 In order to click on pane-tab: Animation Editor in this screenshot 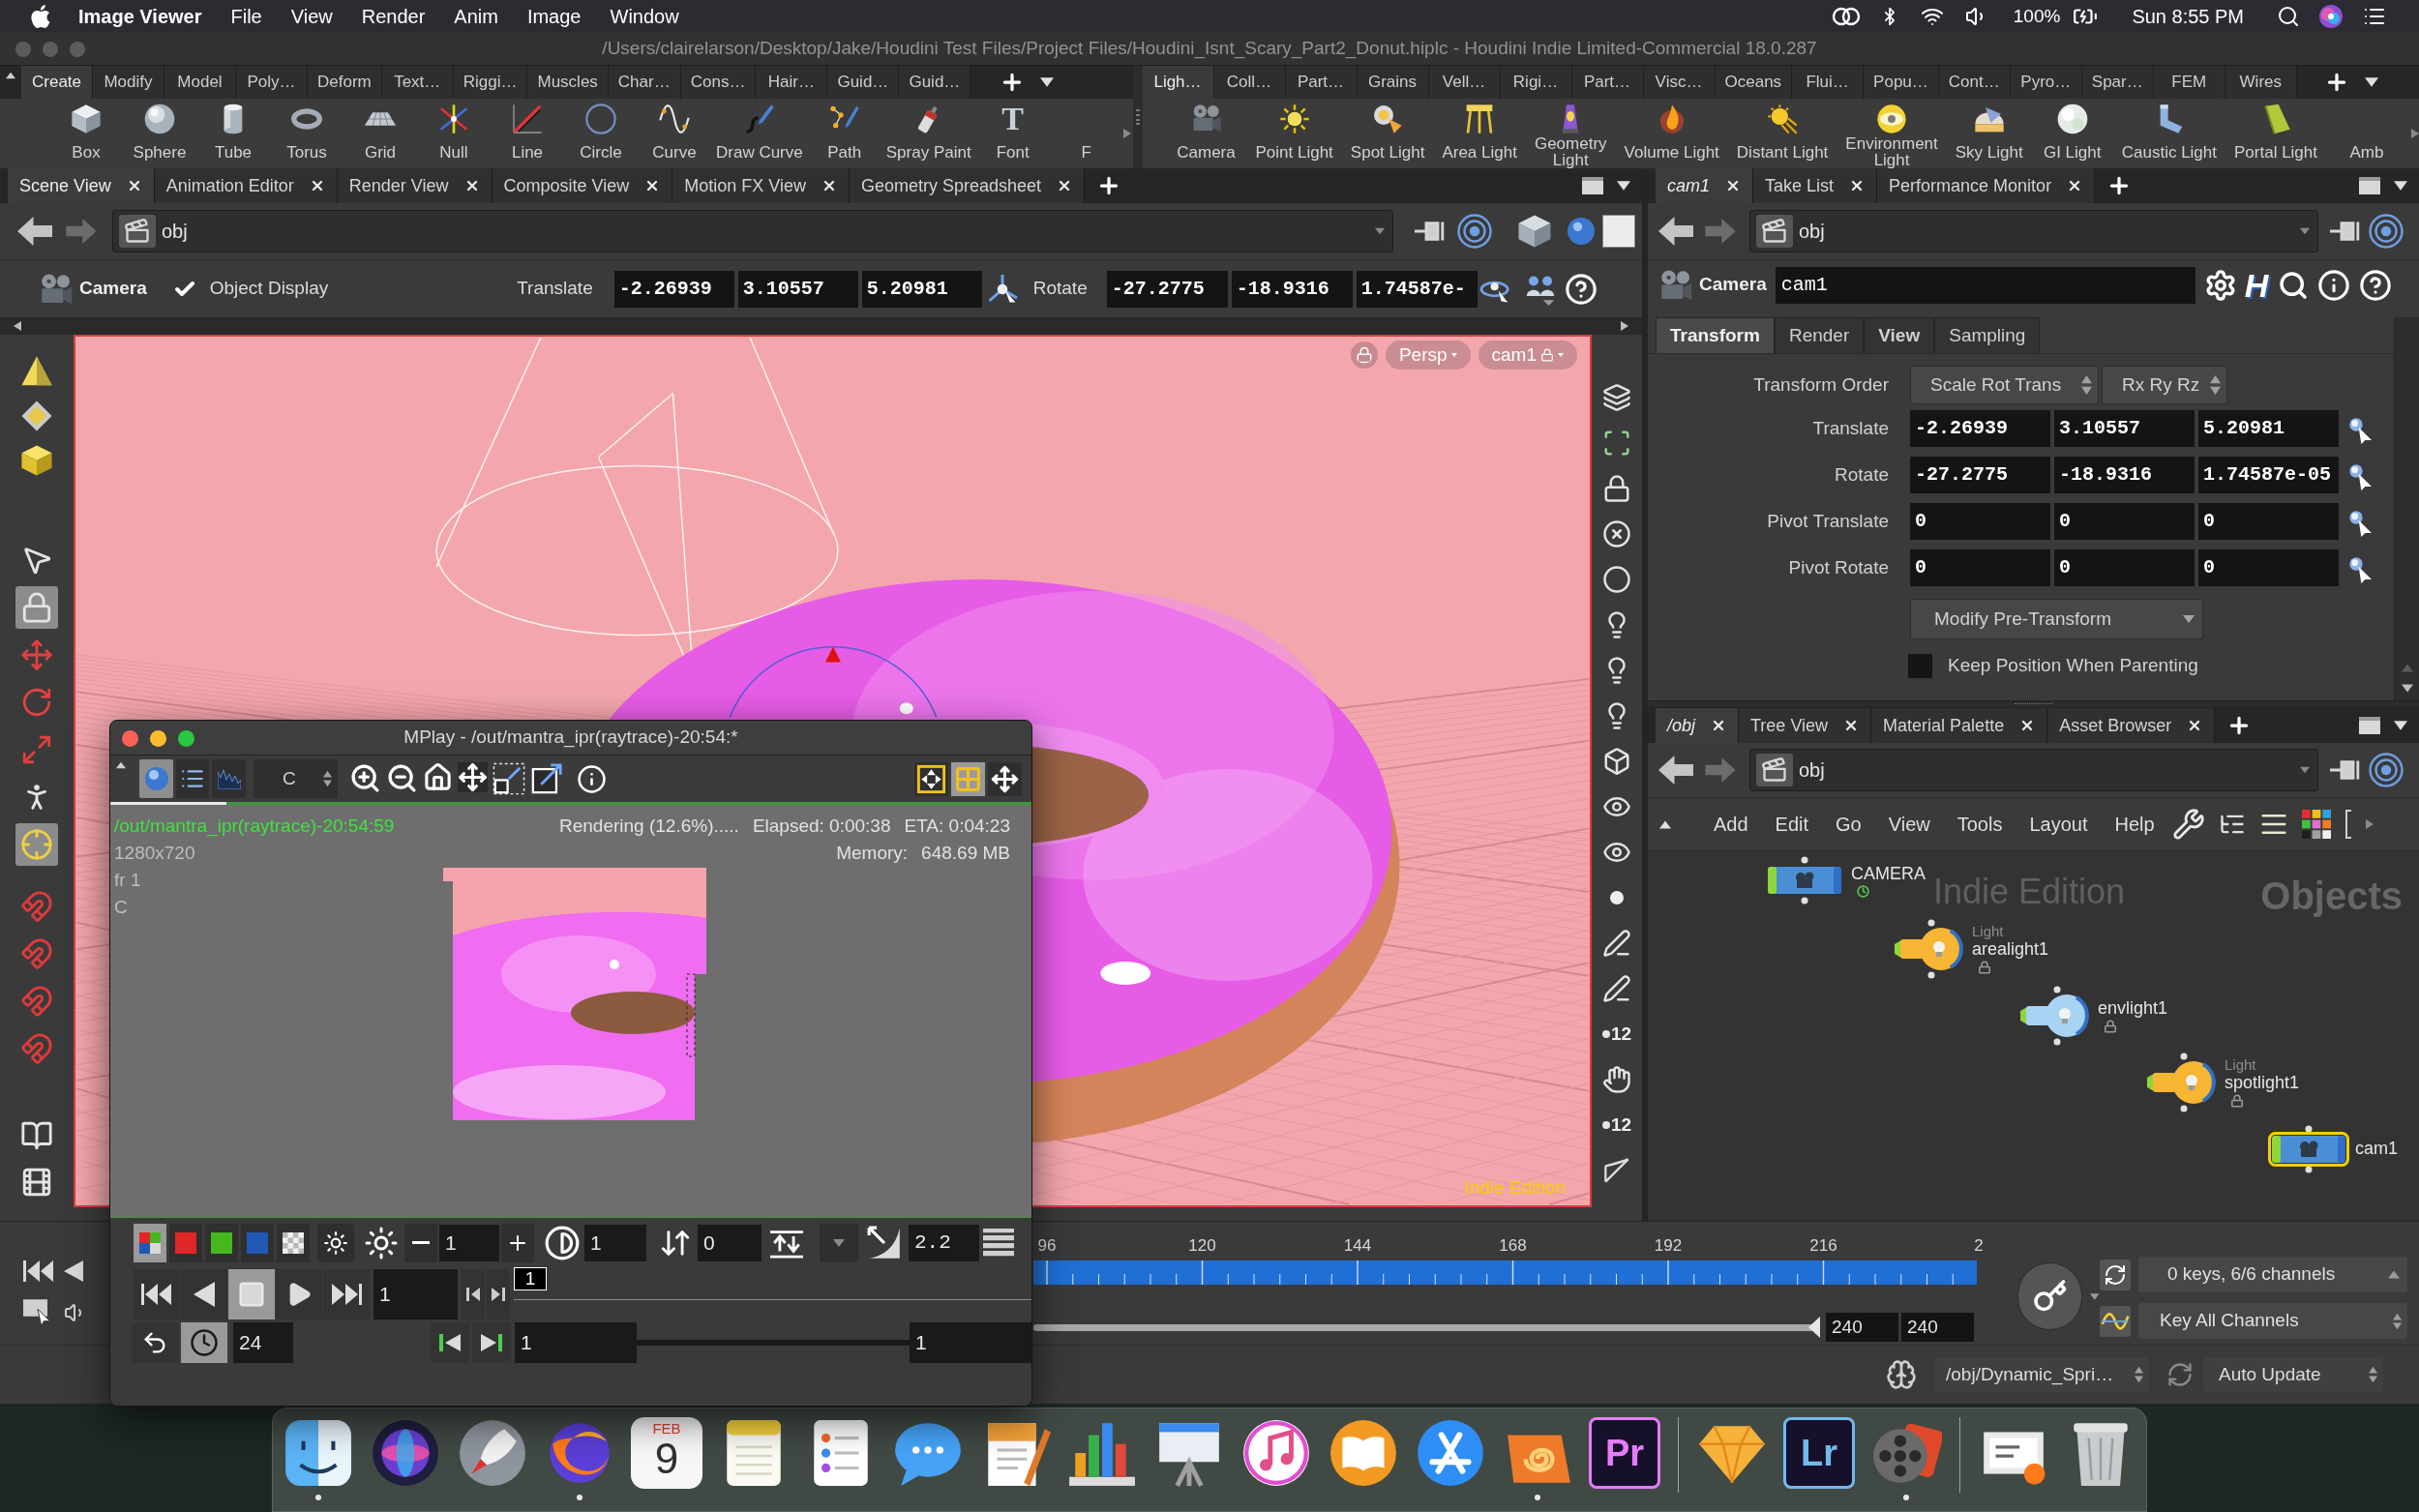, I will do `click(246, 185)`.